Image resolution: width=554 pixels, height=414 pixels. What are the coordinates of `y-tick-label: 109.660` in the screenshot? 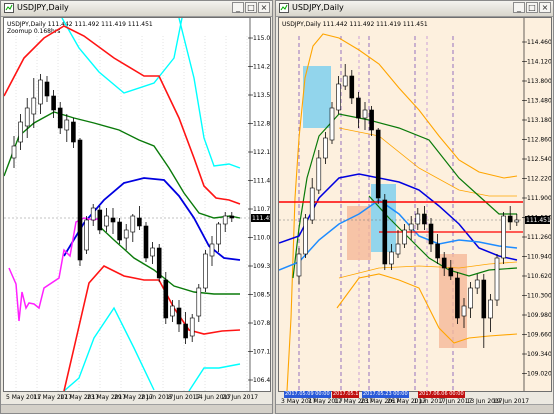 It's located at (539, 335).